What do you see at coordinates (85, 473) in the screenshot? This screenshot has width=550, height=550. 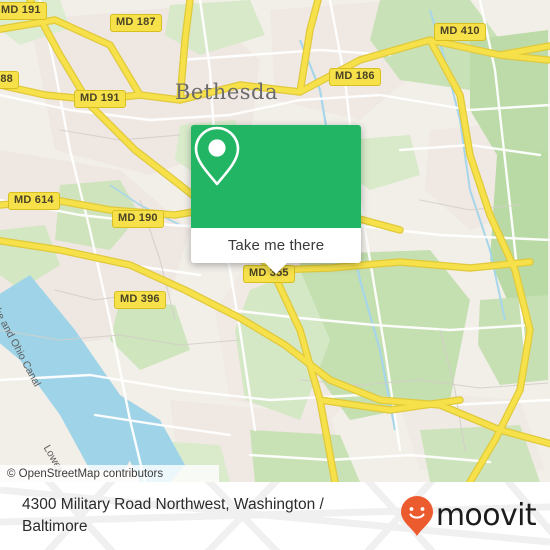 I see `attribution-text: © OpenStreetMap contributors` at bounding box center [85, 473].